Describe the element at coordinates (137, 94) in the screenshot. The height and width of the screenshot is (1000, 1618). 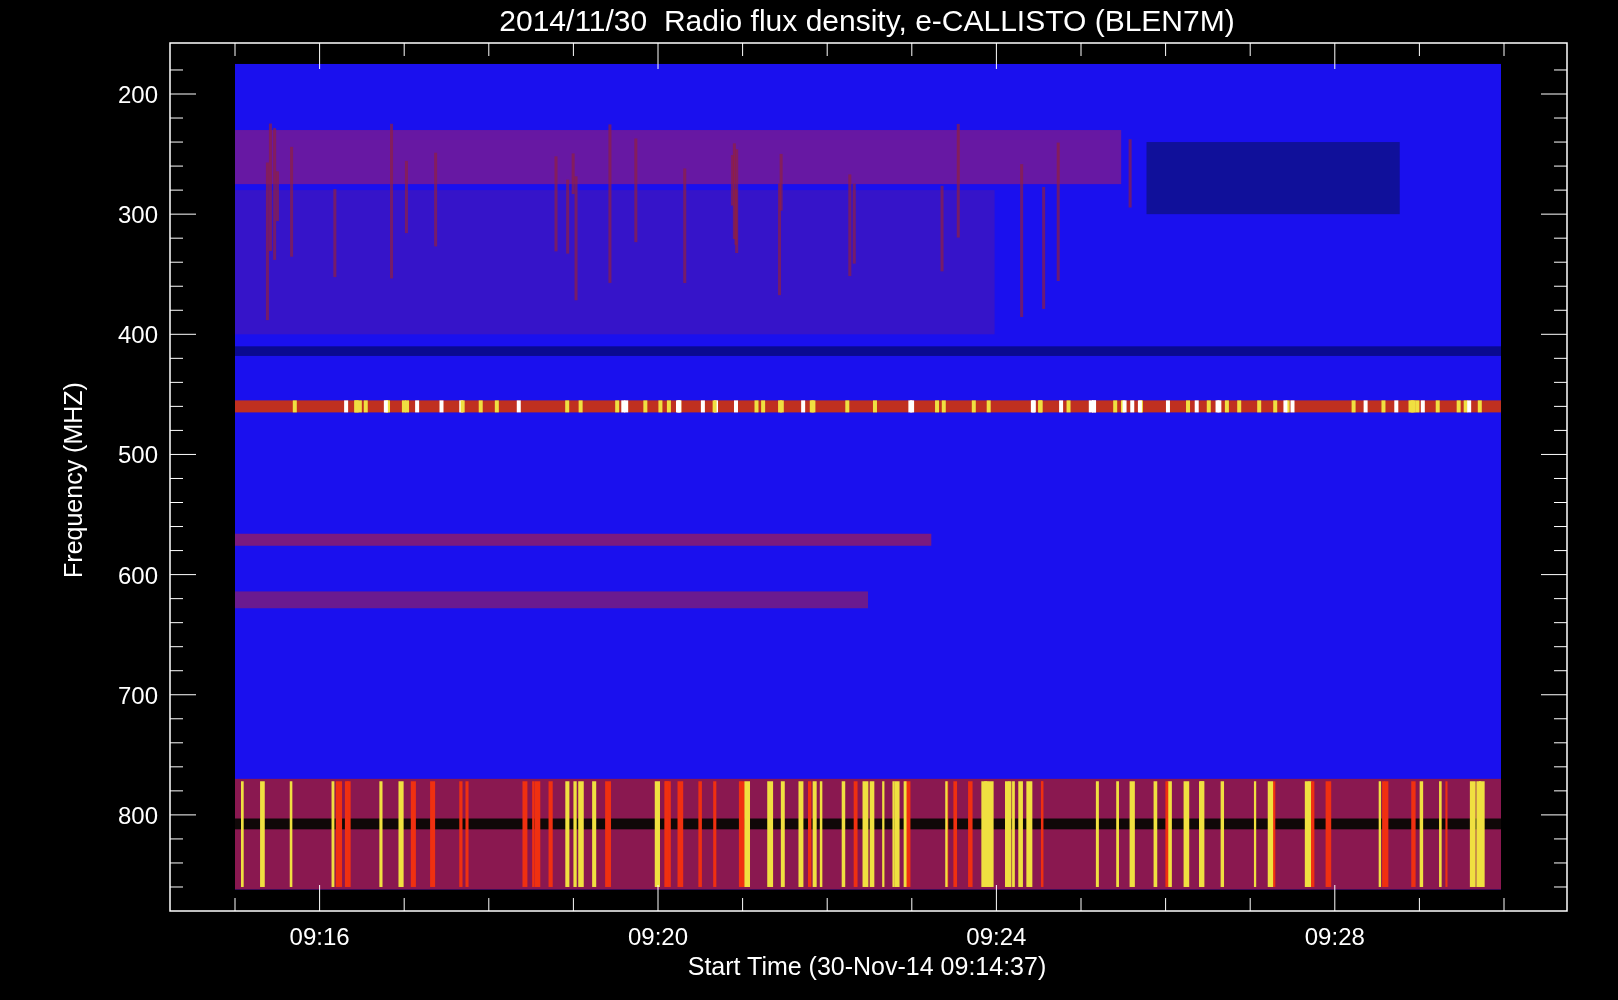
I see `axis-tick-label: 200` at that location.